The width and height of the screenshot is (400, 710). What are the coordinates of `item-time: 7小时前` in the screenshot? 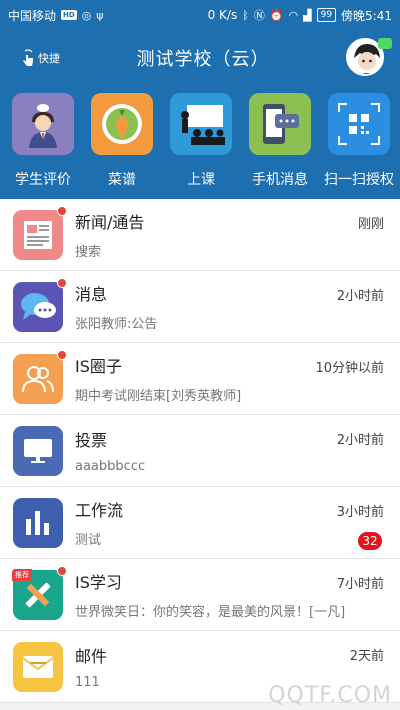 It's located at (360, 584).